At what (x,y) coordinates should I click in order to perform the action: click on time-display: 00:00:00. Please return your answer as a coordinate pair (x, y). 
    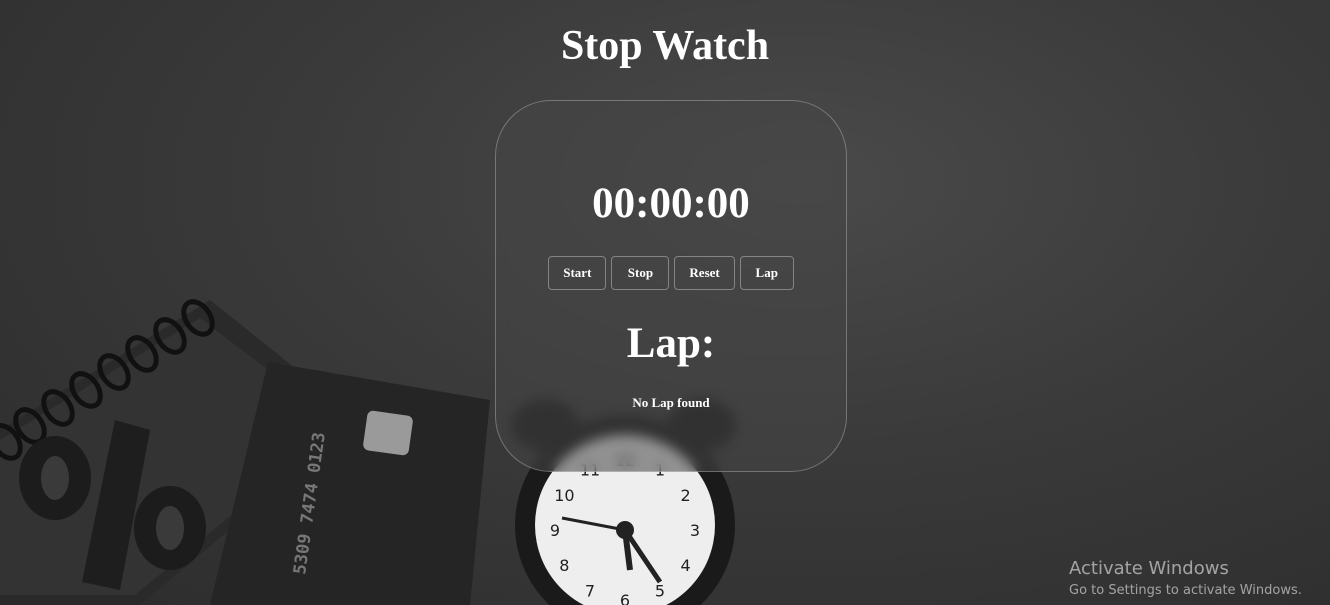
    Looking at the image, I should click on (671, 203).